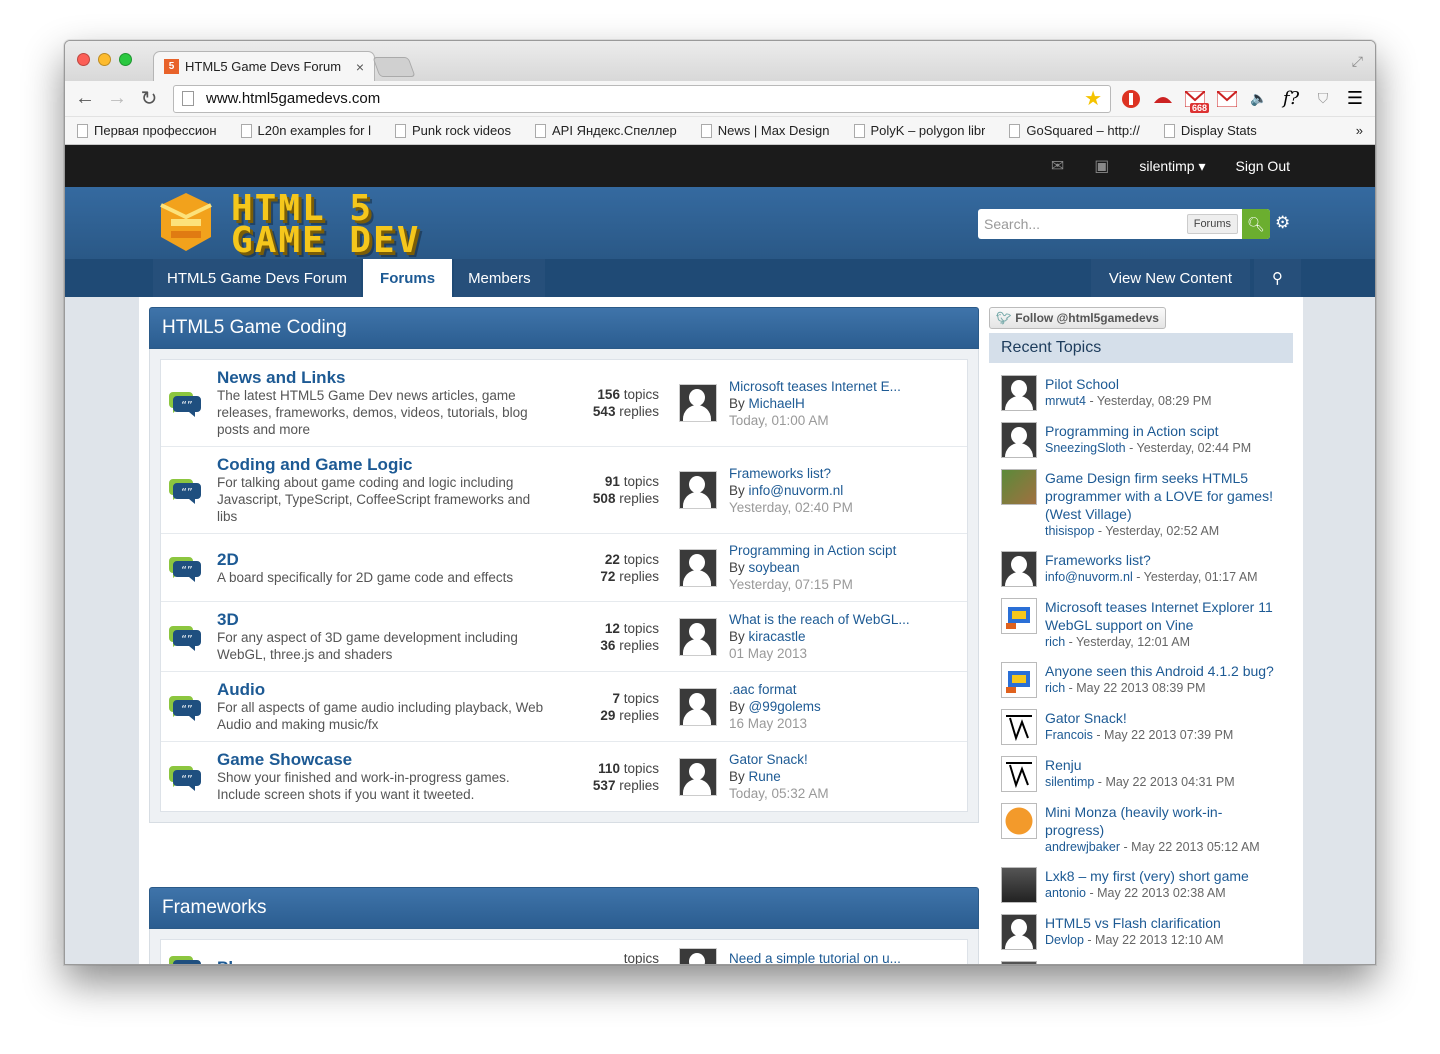 The image size is (1440, 1054). What do you see at coordinates (499, 278) in the screenshot?
I see `nav-members: Members` at bounding box center [499, 278].